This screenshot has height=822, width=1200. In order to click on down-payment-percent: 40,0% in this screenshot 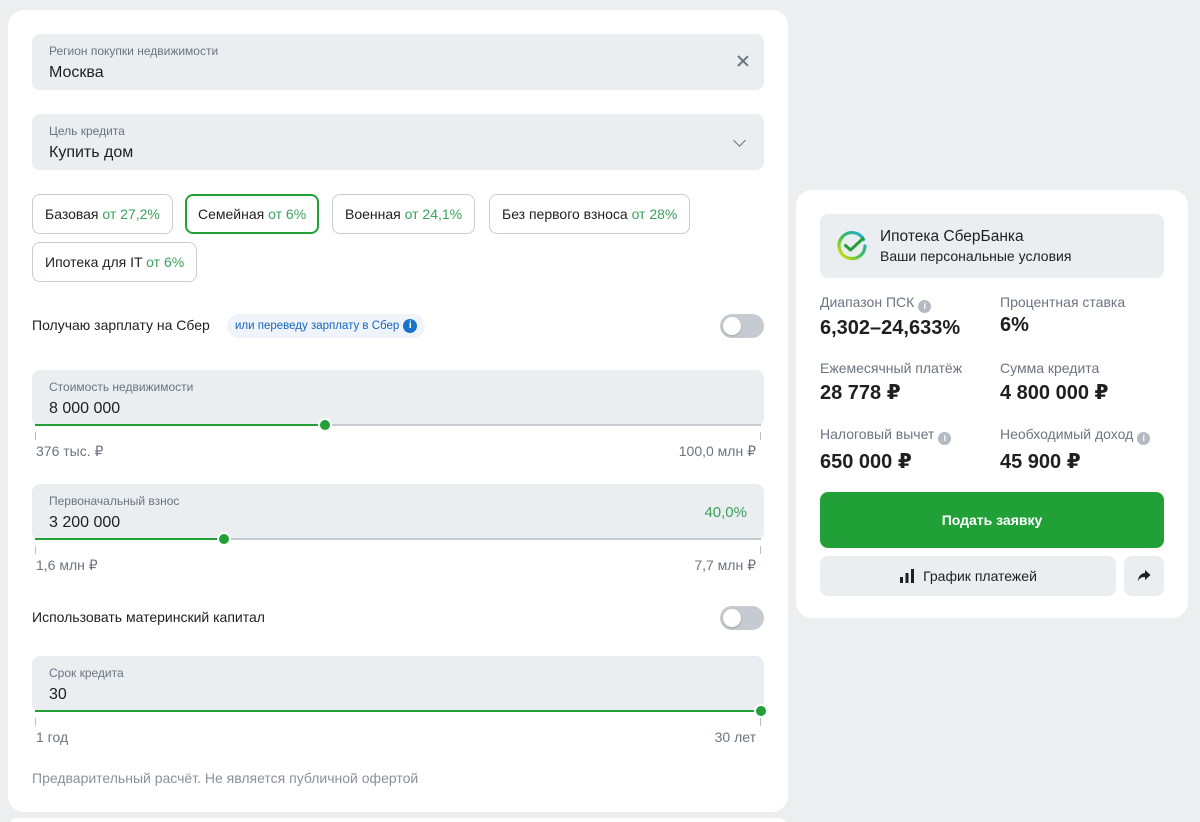, I will do `click(725, 512)`.